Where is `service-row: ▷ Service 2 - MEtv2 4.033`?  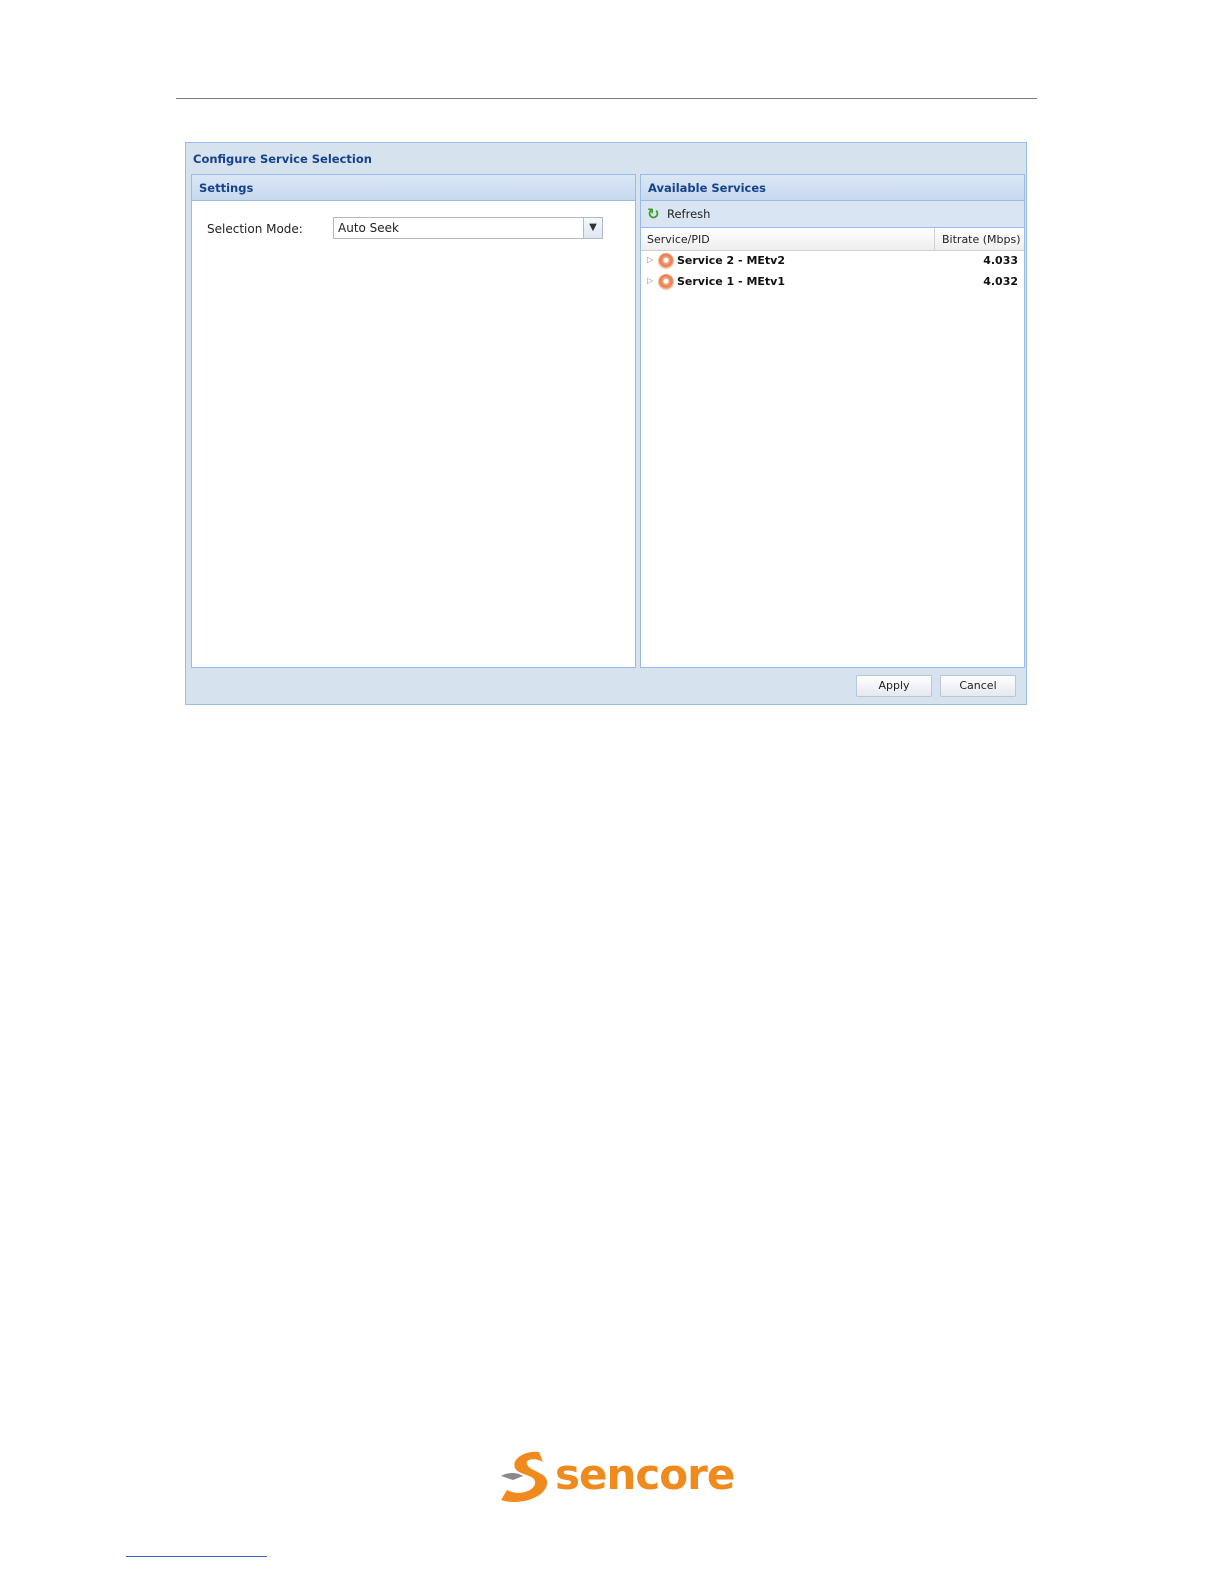 service-row: ▷ Service 2 - MEtv2 4.033 is located at coordinates (832, 261).